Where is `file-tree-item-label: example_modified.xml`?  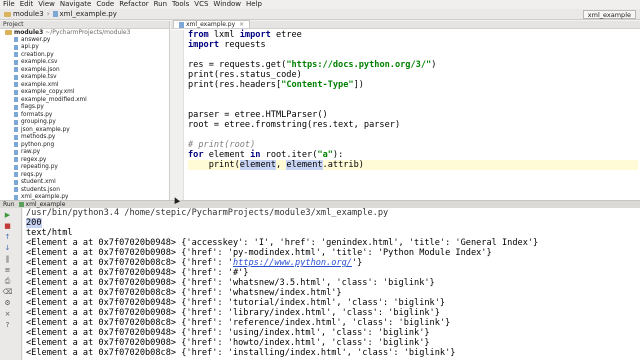 file-tree-item-label: example_modified.xml is located at coordinates (54, 99).